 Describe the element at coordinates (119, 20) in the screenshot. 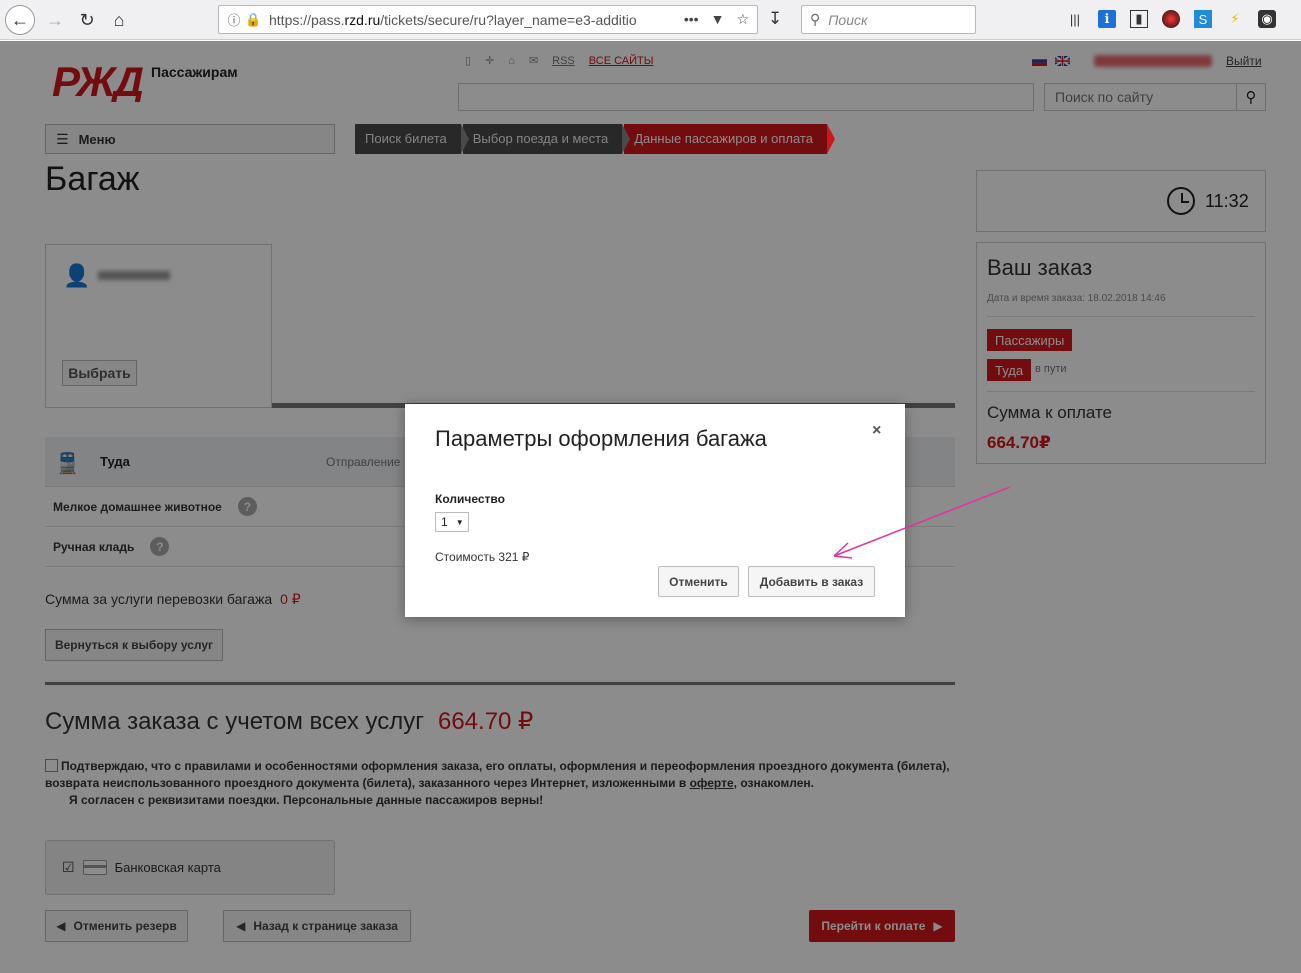

I see `home-icon: ⌂` at that location.